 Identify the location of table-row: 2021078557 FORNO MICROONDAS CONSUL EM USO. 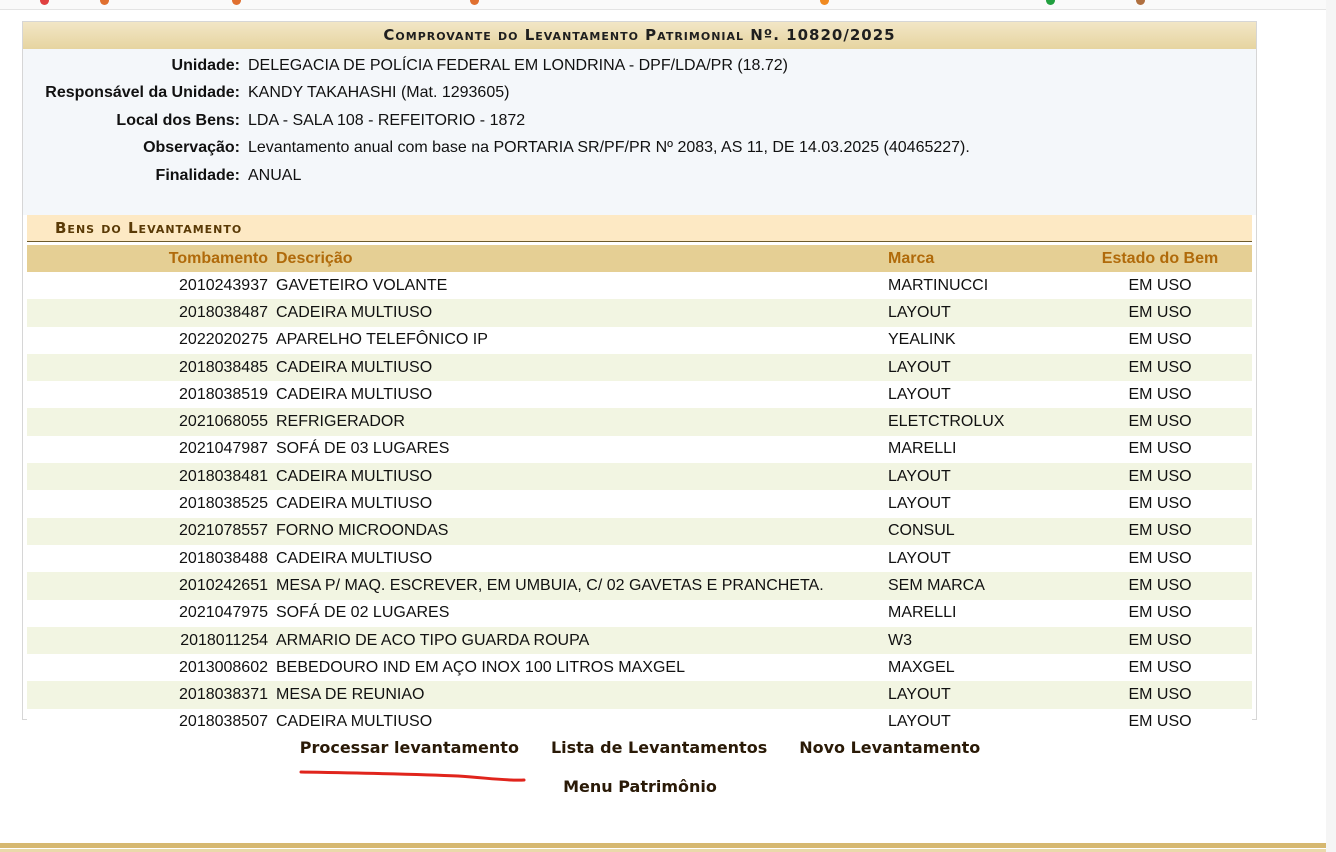
(639, 531).